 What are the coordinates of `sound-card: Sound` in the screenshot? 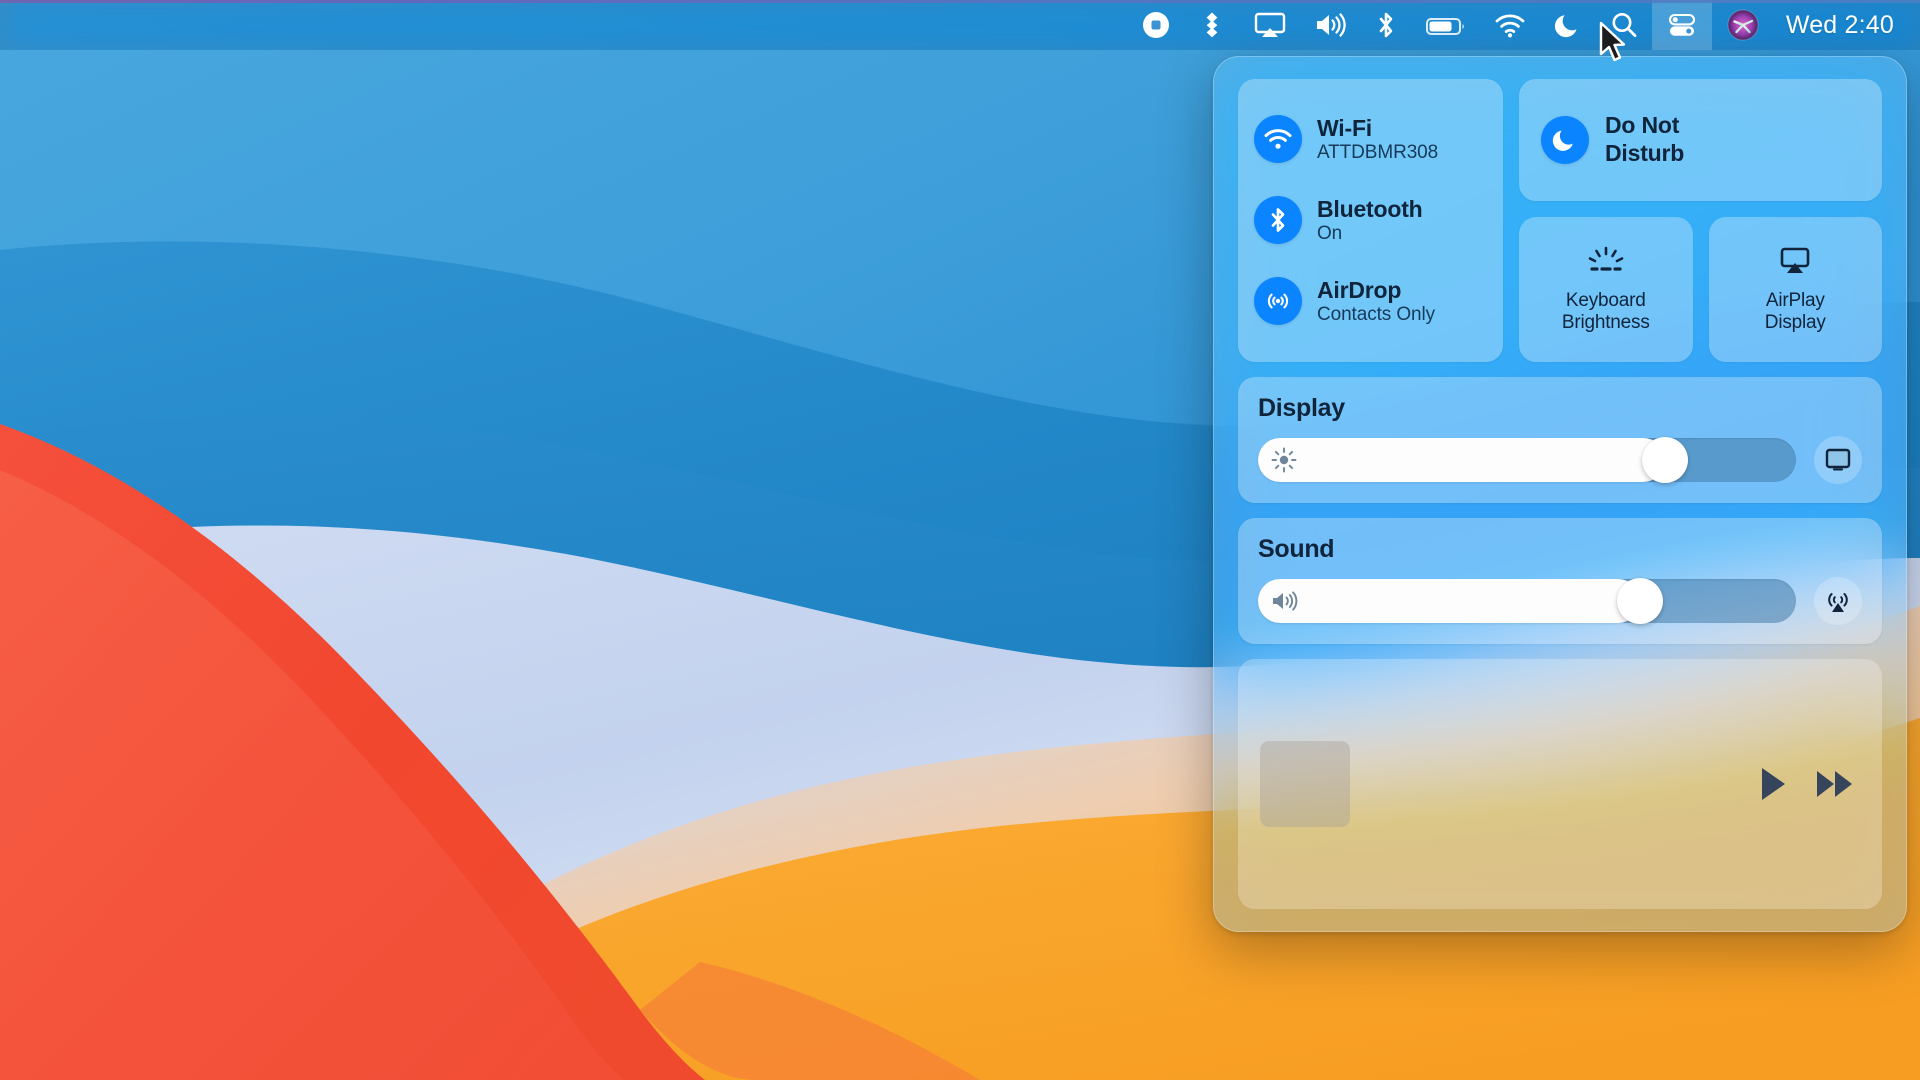 It's located at (1560, 581).